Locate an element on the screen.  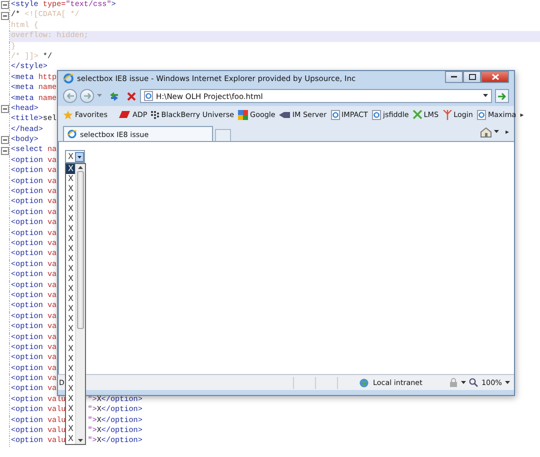
cross-icon is located at coordinates (417, 114).